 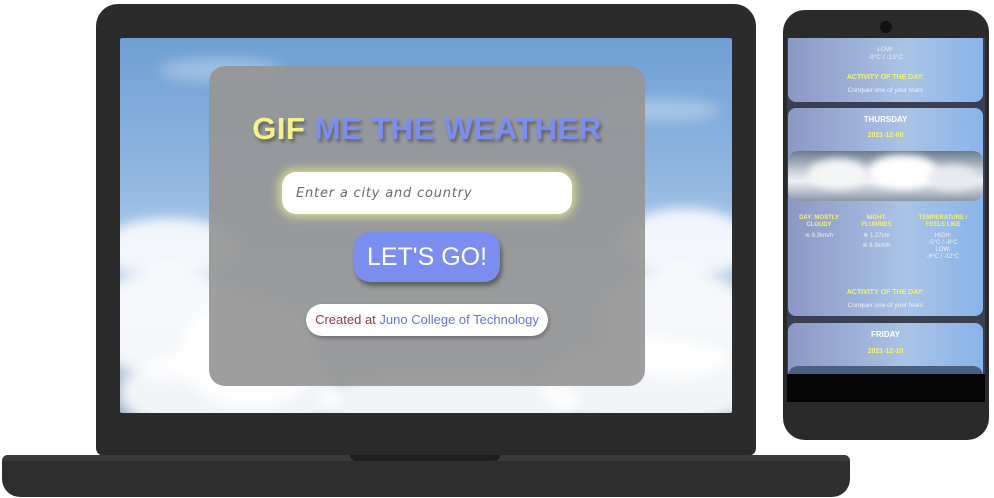 I want to click on weather-gif, so click(x=885, y=176).